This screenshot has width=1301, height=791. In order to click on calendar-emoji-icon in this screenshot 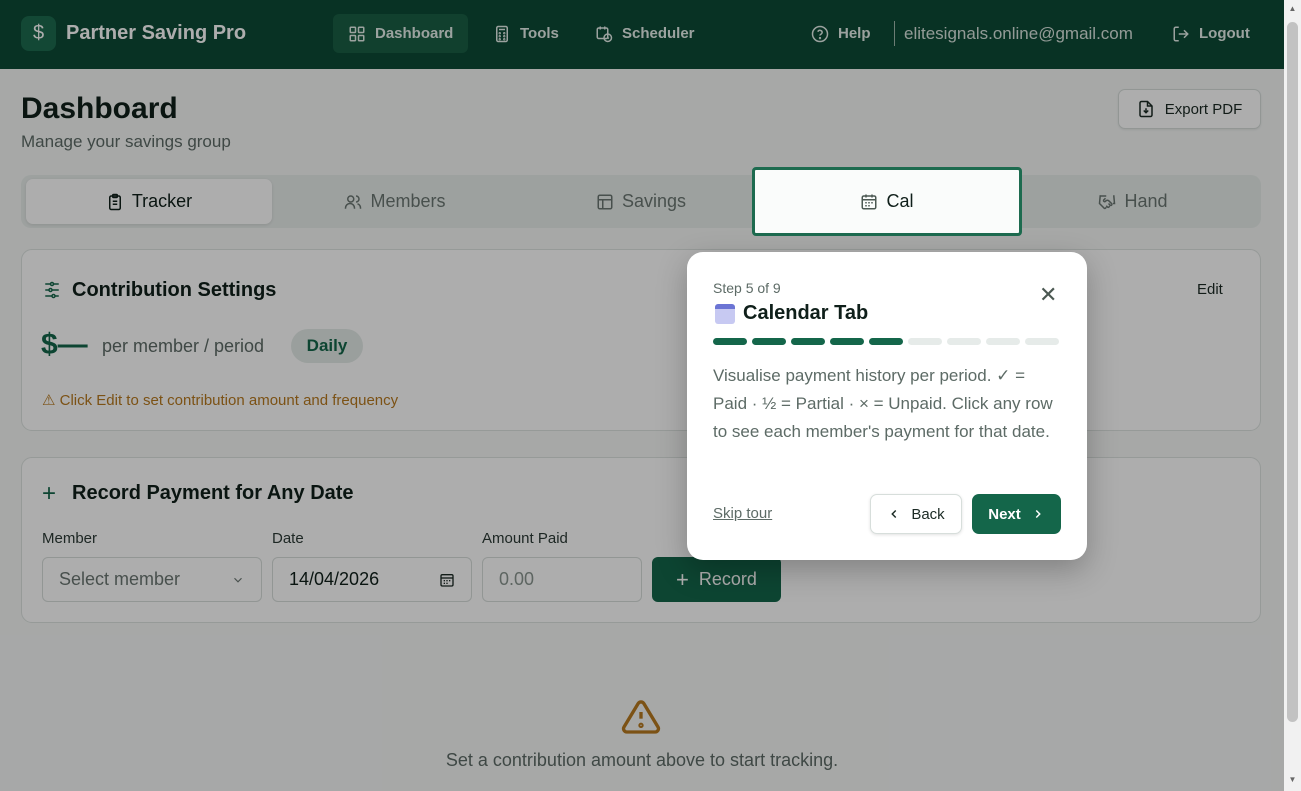, I will do `click(725, 313)`.